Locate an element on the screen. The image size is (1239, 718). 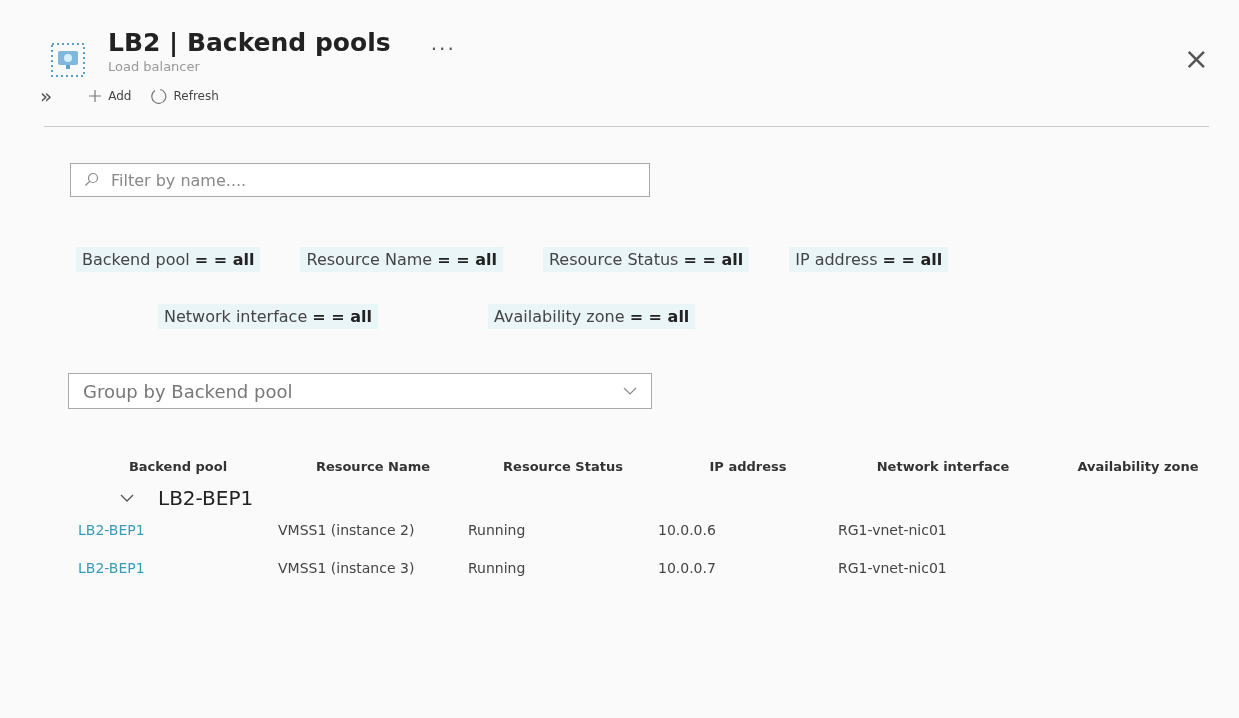
column-header: Availability zone is located at coordinates (1138, 466).